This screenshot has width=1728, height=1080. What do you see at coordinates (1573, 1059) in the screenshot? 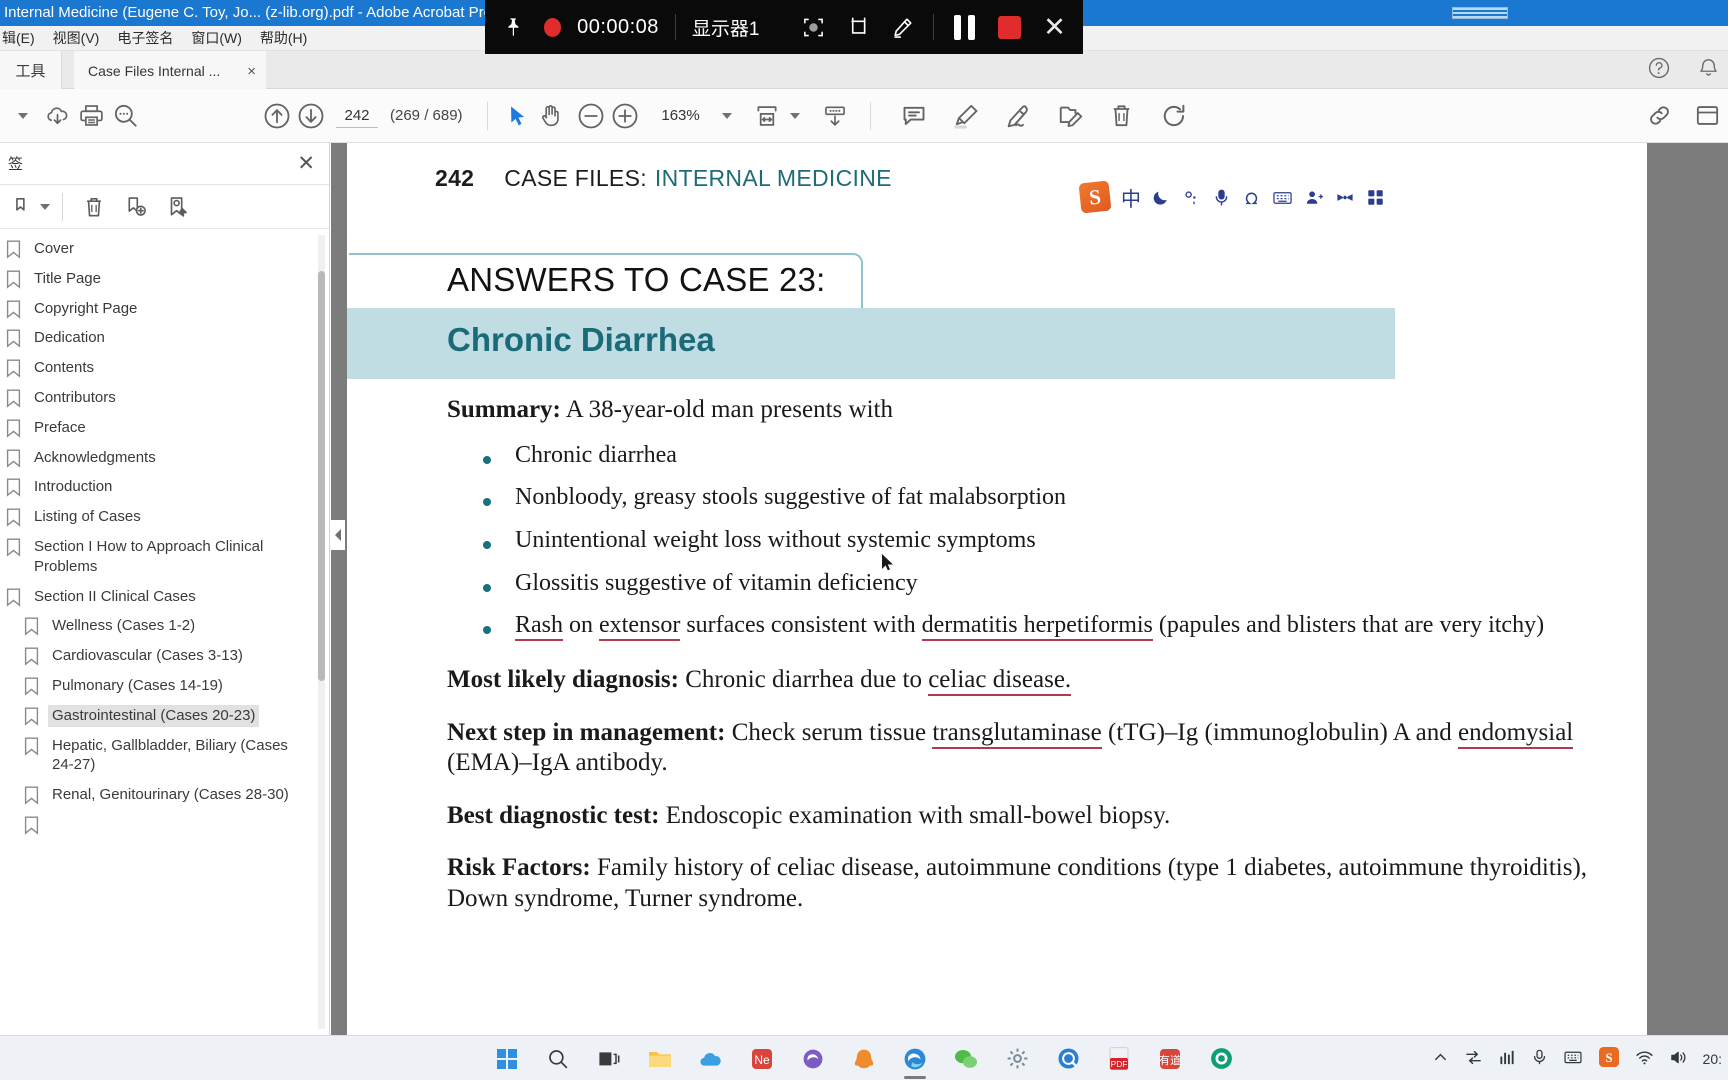
I see `ime-panel-icon` at bounding box center [1573, 1059].